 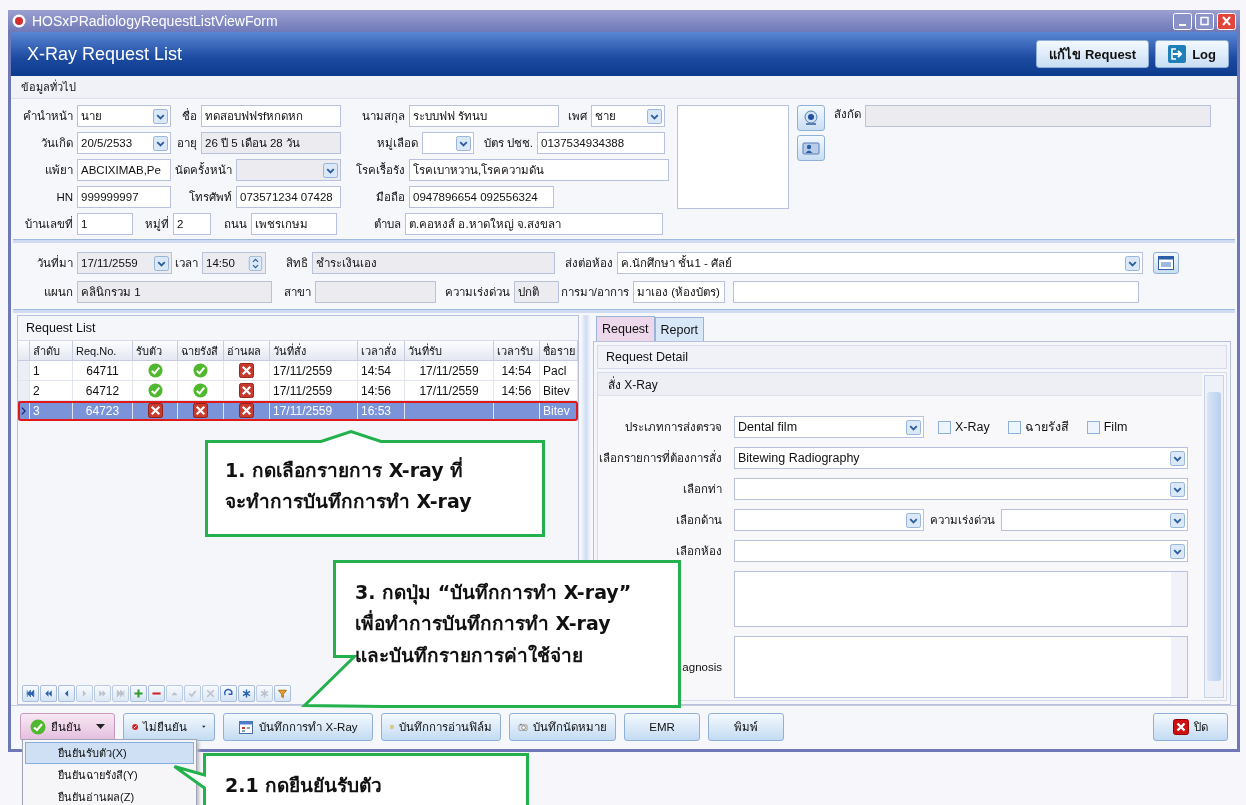 What do you see at coordinates (484, 116) in the screenshot?
I see `text-field: ระบบฟฟ รัทนบ` at bounding box center [484, 116].